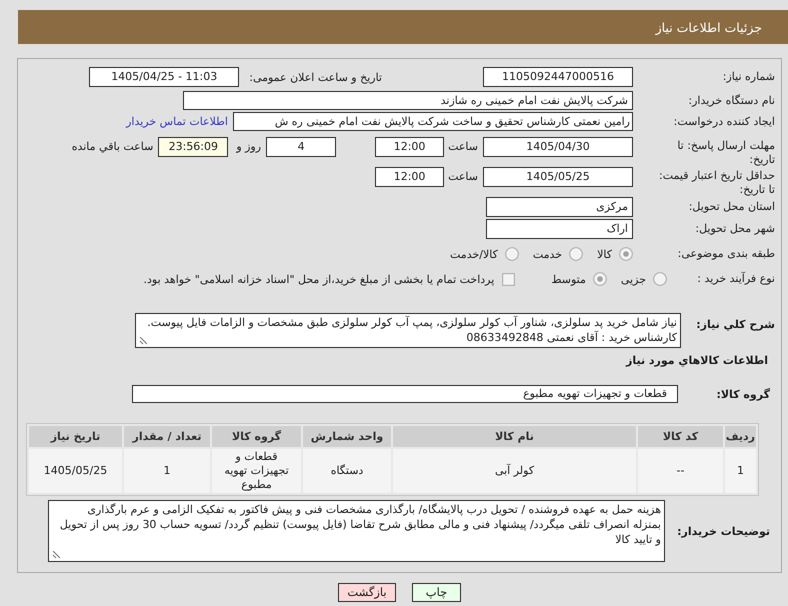 This screenshot has width=788, height=606. Describe the element at coordinates (742, 394) in the screenshot. I see `field-label: گروه کالا:` at that location.